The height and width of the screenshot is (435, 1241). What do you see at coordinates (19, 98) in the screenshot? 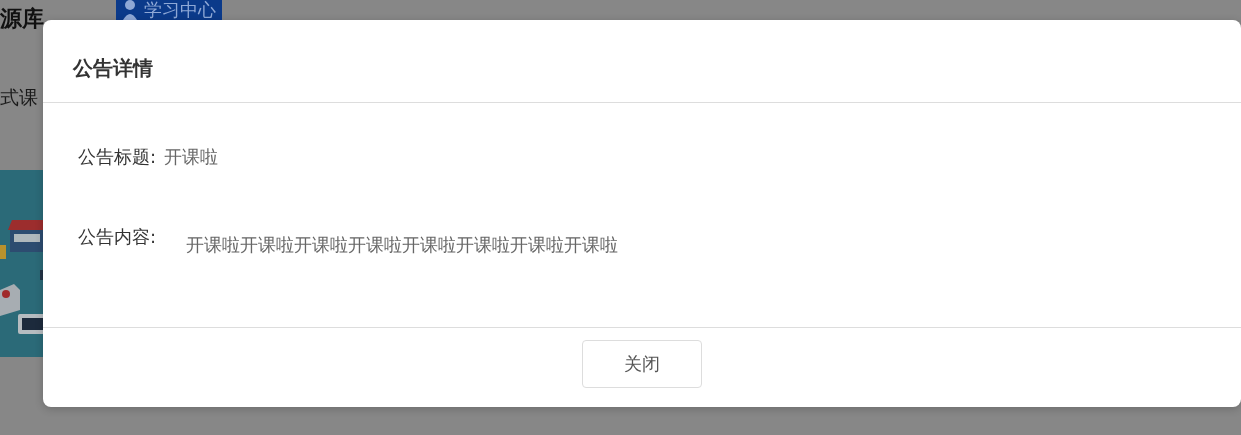
I see `course-tab: 式课` at bounding box center [19, 98].